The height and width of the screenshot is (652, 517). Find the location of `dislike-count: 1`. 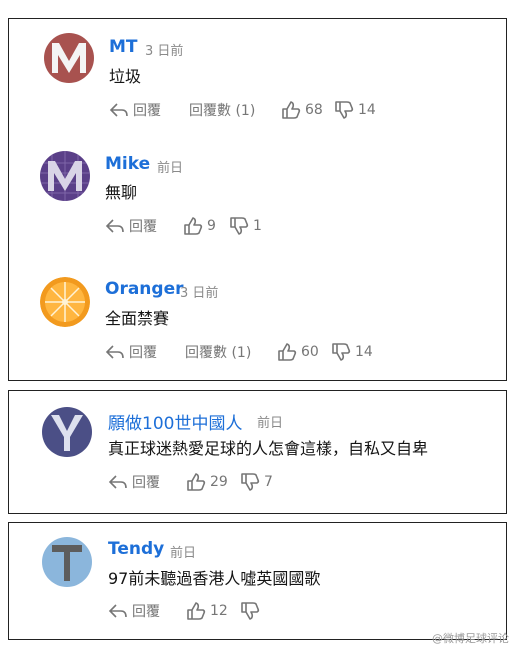

dislike-count: 1 is located at coordinates (257, 226).